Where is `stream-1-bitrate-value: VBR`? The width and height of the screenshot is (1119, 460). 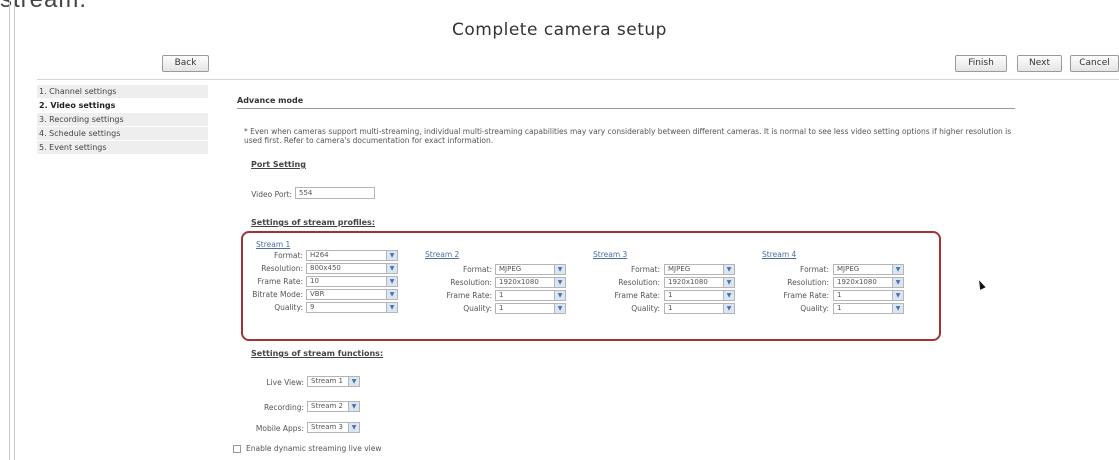 stream-1-bitrate-value: VBR is located at coordinates (317, 294).